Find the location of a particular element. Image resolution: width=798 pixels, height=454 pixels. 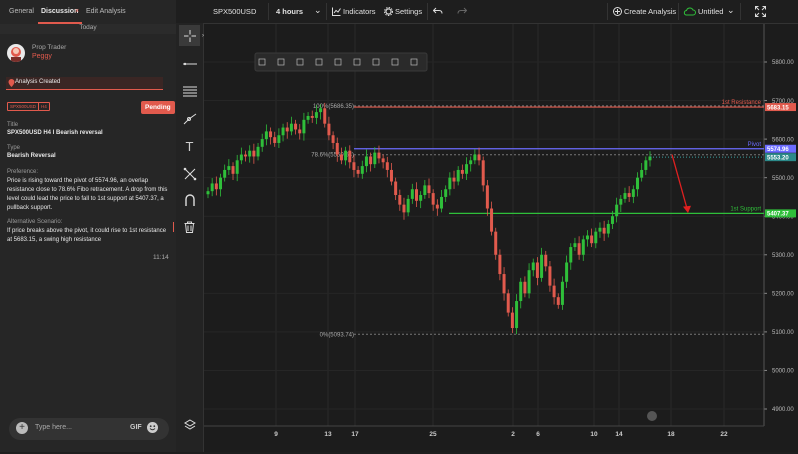

fib-lines-icon is located at coordinates (189, 91).